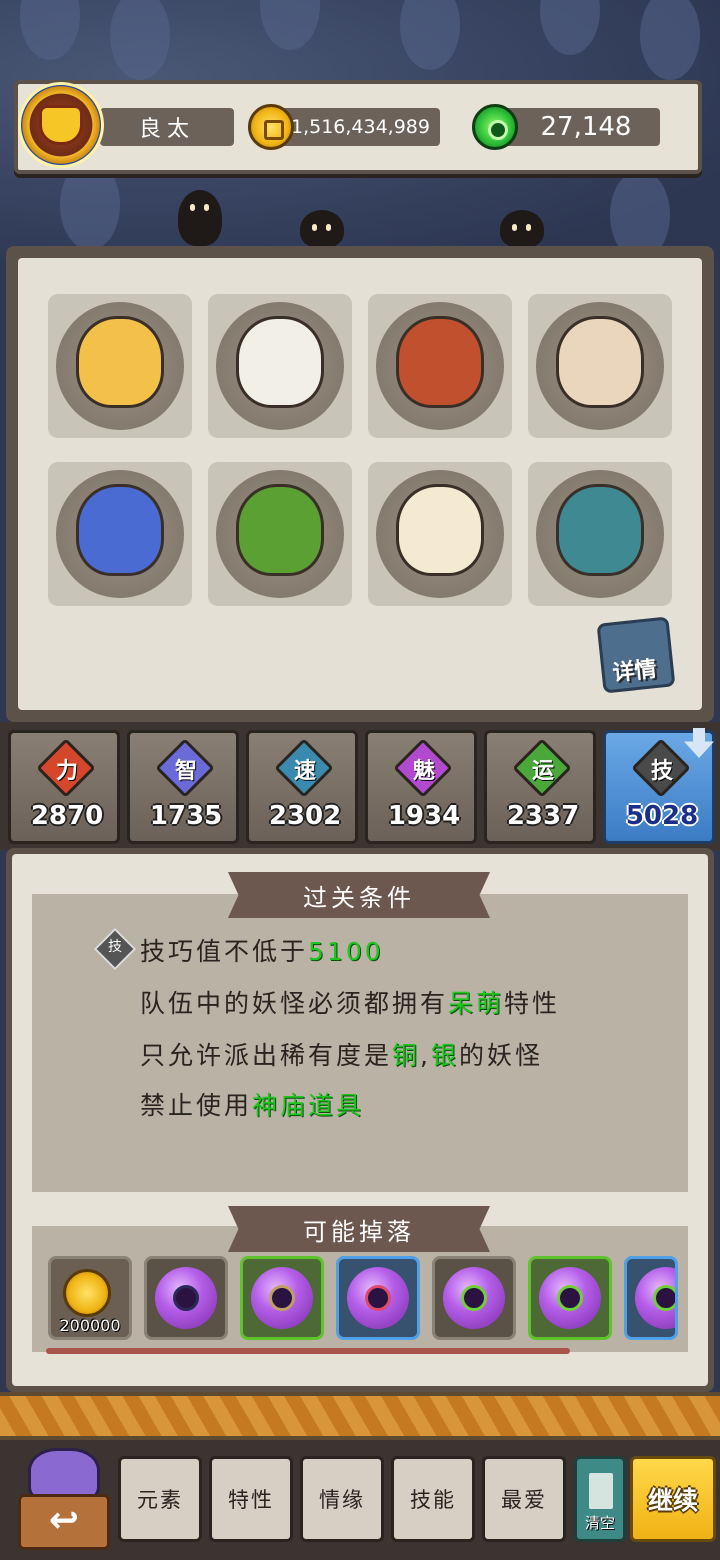 The image size is (720, 1560). Describe the element at coordinates (66, 771) in the screenshot. I see `stat-symbol: 力` at that location.